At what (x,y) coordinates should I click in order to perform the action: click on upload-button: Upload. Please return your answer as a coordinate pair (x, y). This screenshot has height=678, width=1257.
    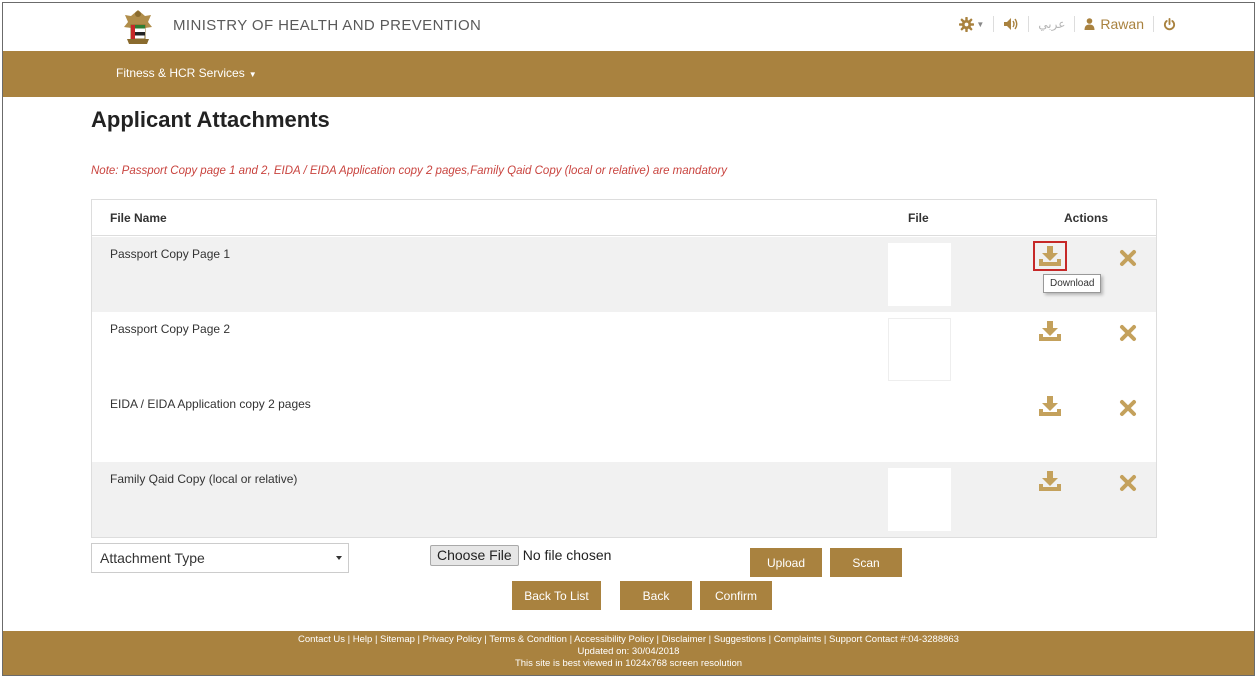
    Looking at the image, I should click on (786, 562).